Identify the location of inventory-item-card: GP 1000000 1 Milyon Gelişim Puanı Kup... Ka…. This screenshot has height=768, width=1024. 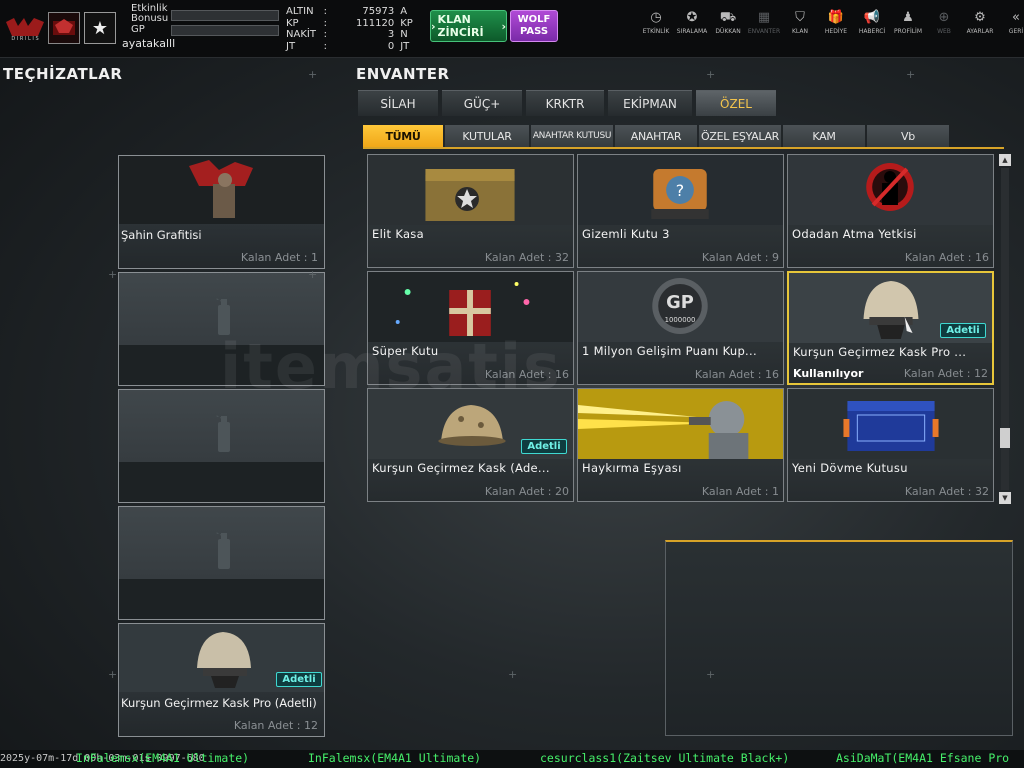
(680, 328).